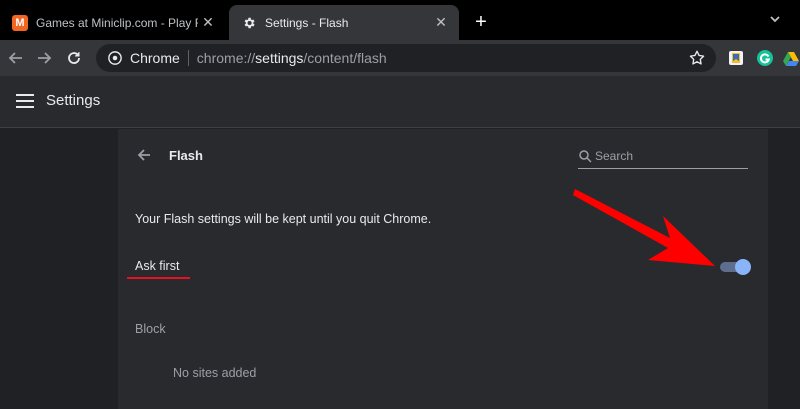  Describe the element at coordinates (115, 58) in the screenshot. I see `chrome-icon` at that location.